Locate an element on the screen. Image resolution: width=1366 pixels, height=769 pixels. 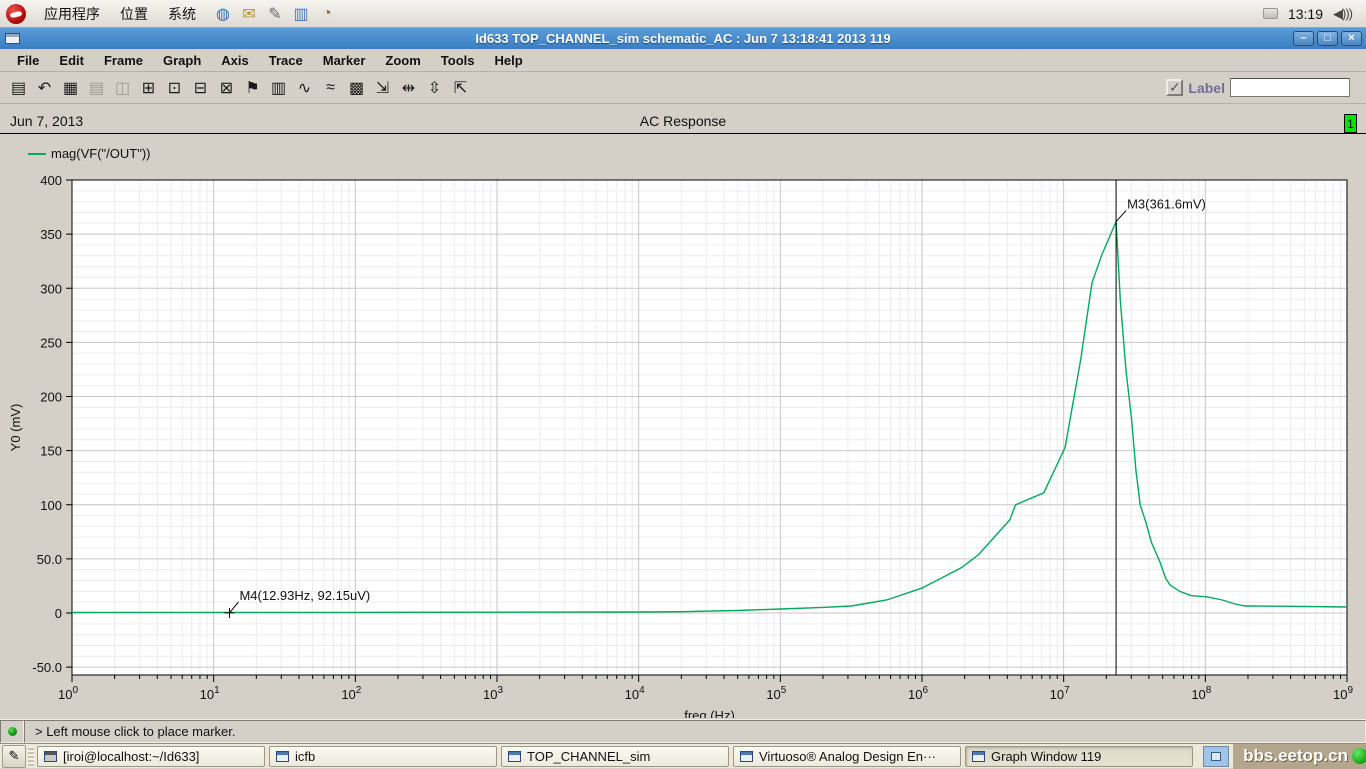
menu-graph: Graph is located at coordinates (182, 60).